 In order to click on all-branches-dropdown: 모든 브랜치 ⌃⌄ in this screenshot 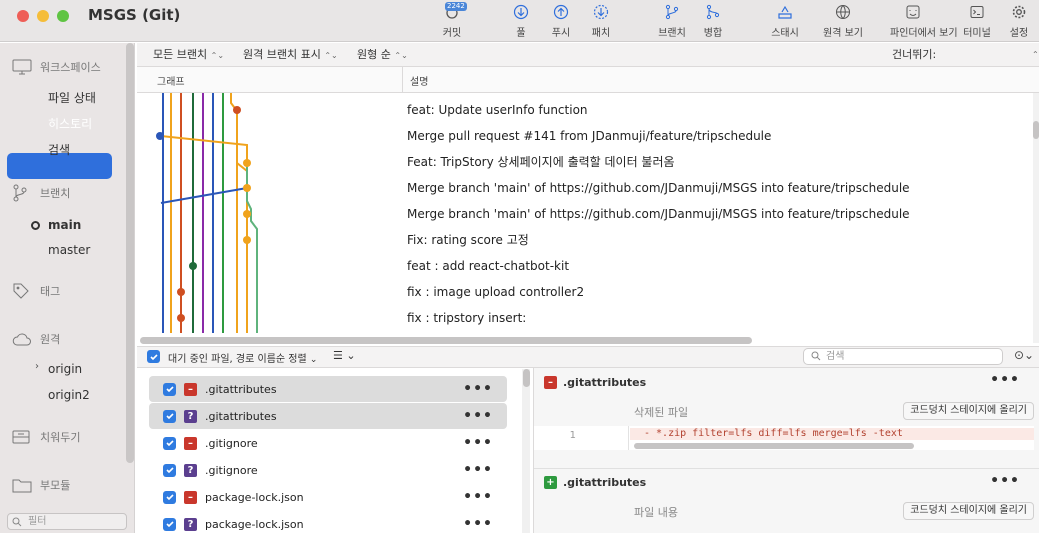, I will do `click(188, 55)`.